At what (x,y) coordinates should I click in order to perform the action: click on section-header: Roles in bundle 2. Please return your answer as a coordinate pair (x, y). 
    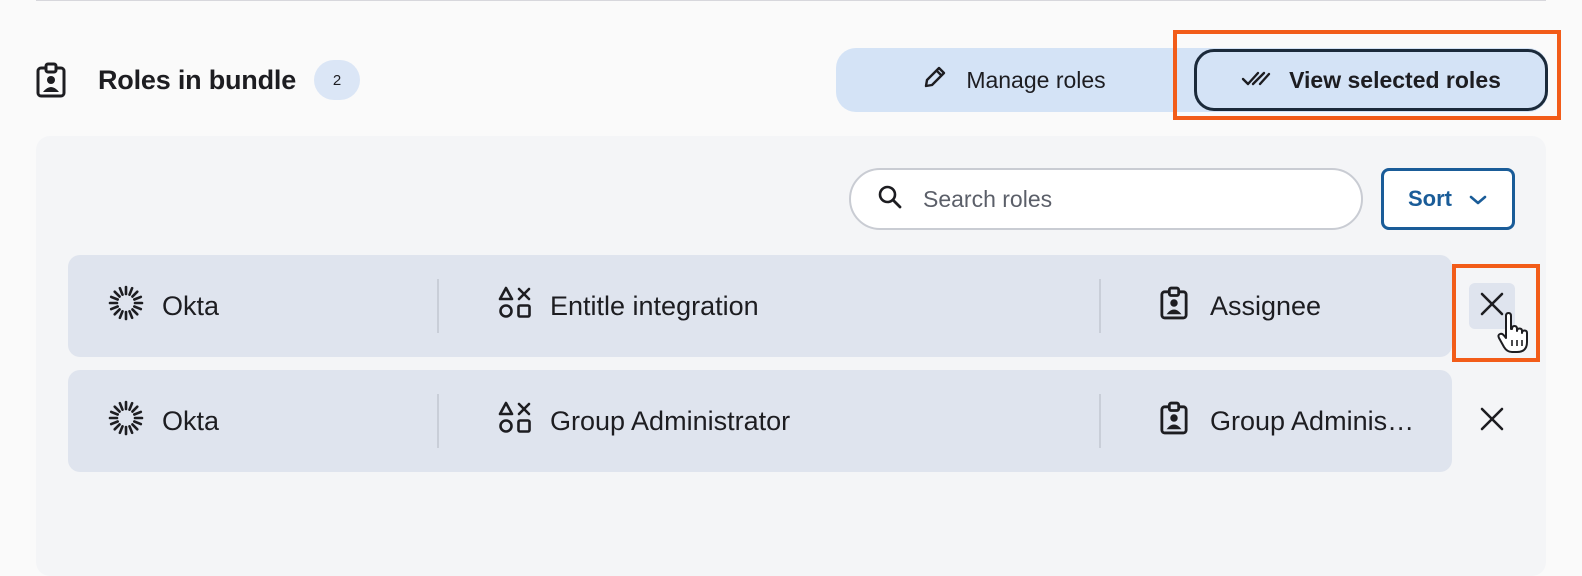
    Looking at the image, I should click on (198, 80).